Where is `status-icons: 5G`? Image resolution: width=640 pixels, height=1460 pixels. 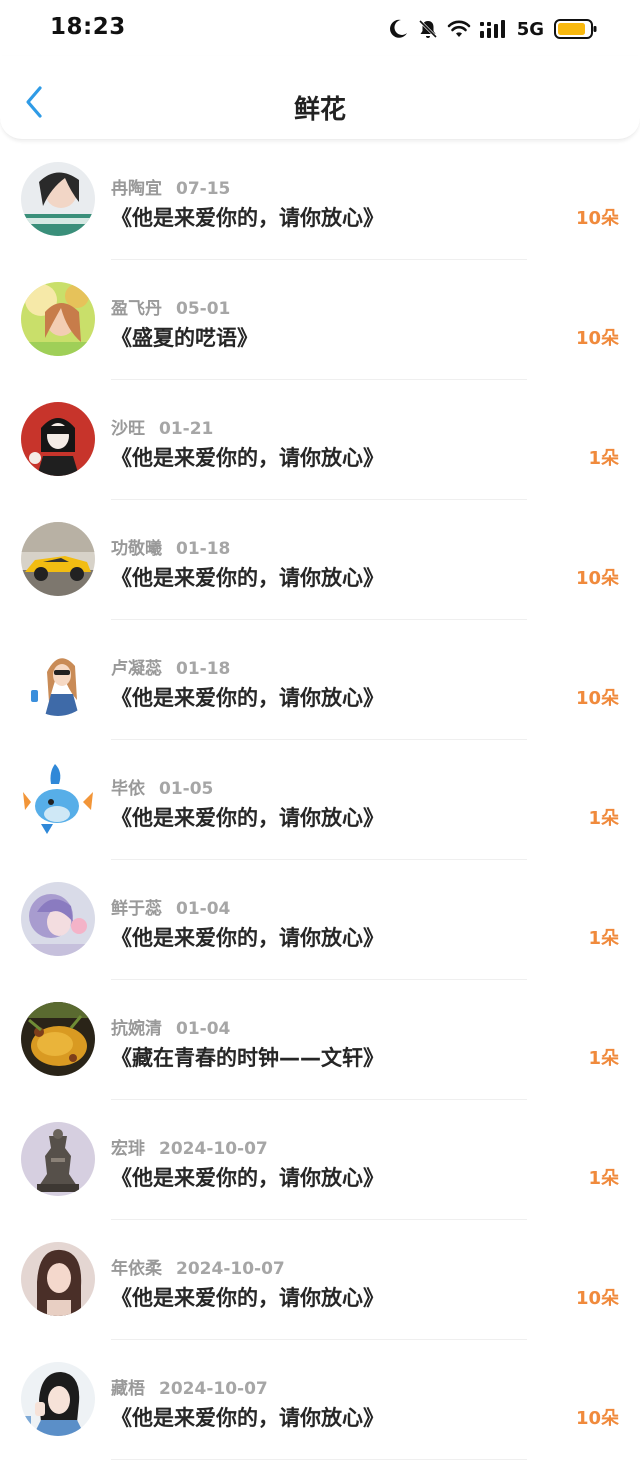 status-icons: 5G is located at coordinates (492, 29).